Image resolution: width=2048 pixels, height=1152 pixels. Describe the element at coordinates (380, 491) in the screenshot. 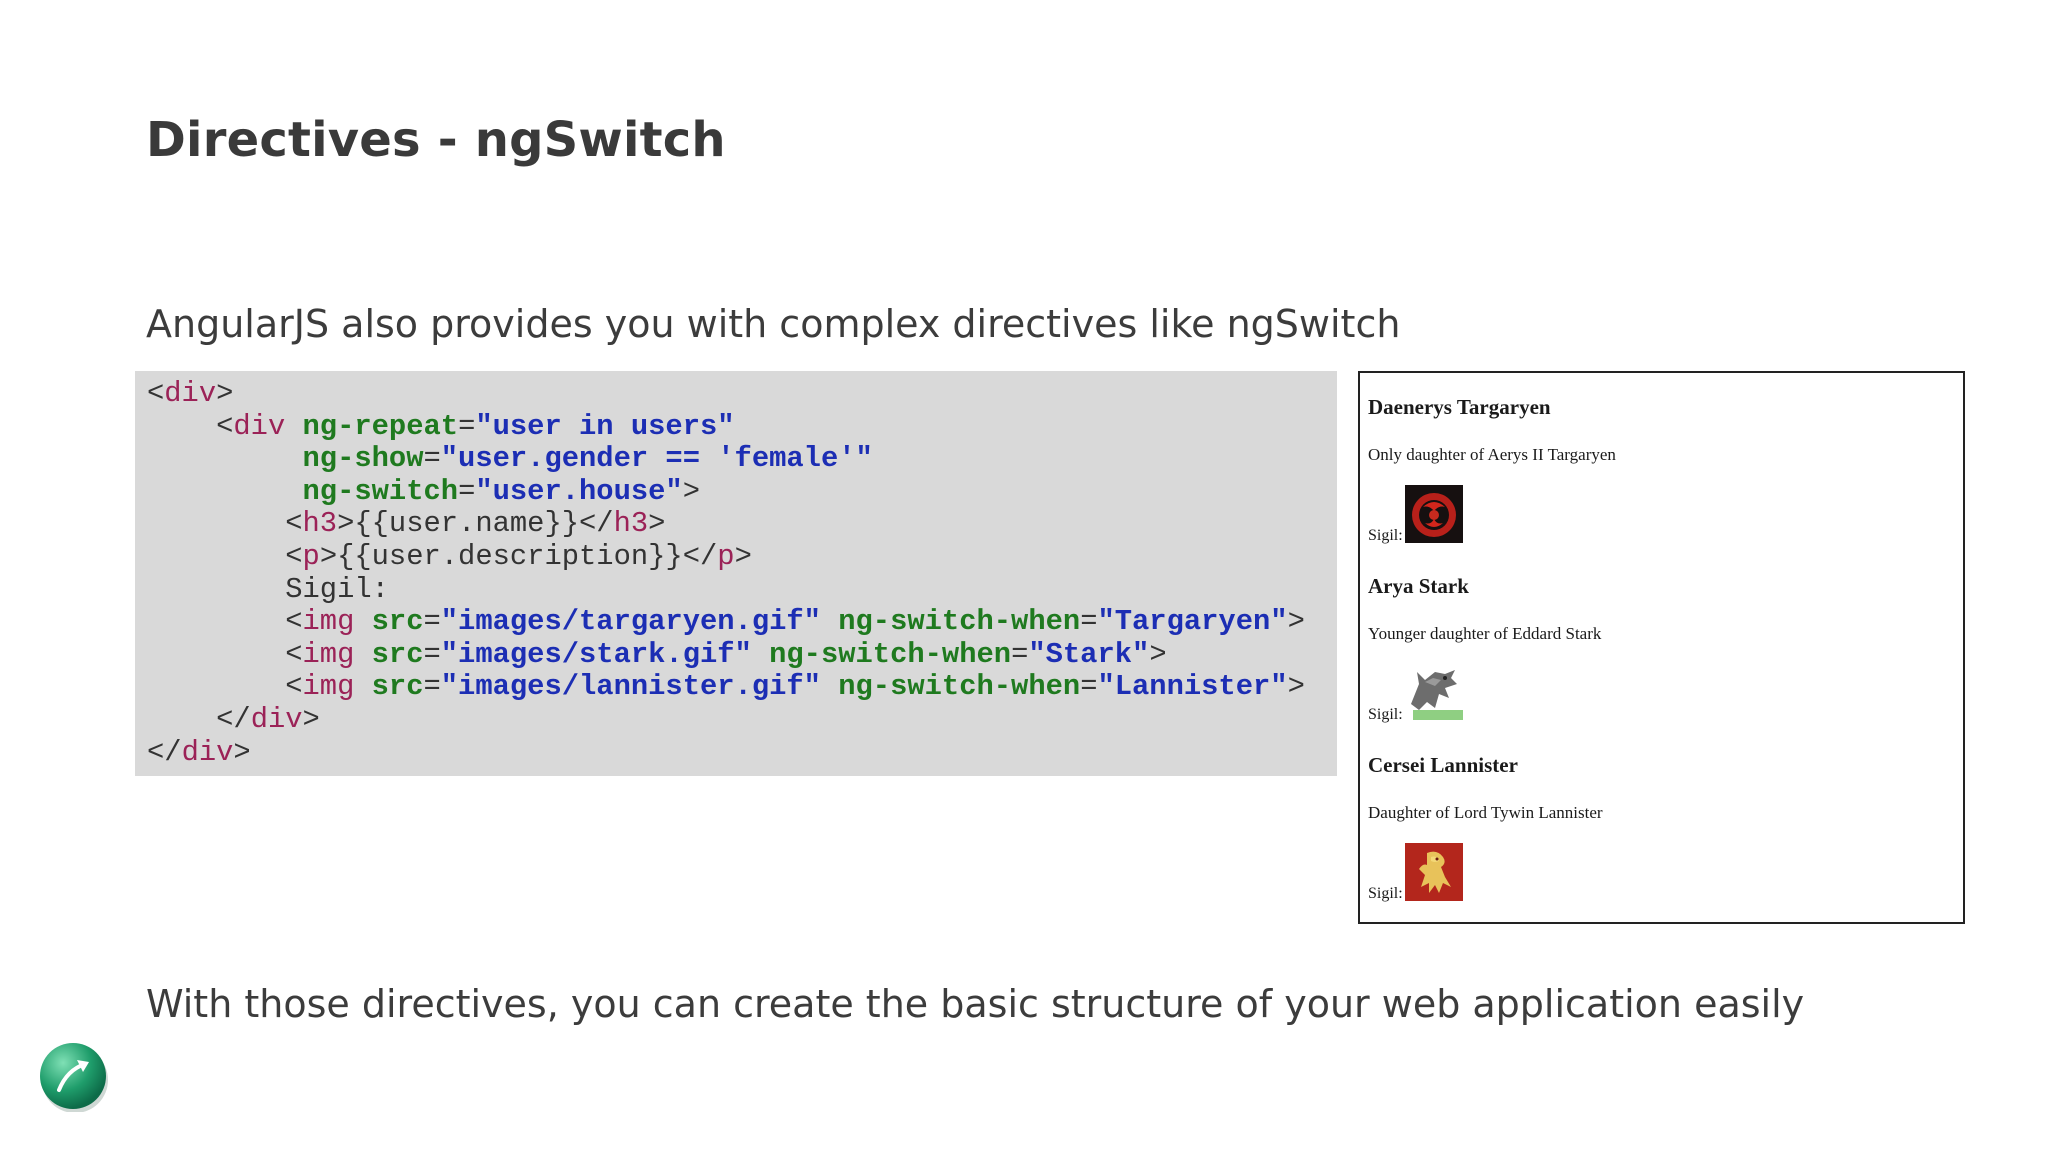

I see `code-attribute: ng-switch` at that location.